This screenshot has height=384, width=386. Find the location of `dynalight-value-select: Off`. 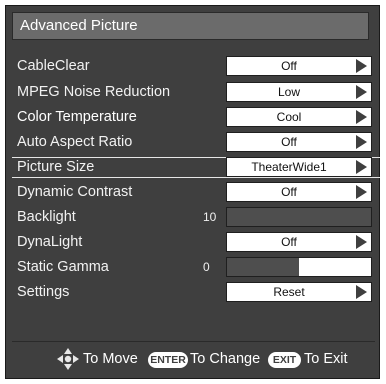

dynalight-value-select: Off is located at coordinates (299, 242).